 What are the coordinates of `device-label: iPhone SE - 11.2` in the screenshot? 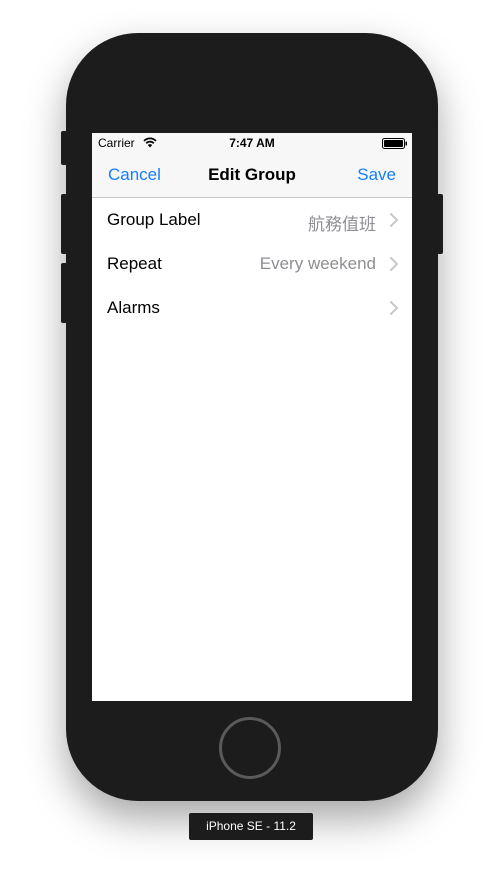 It's located at (251, 826).